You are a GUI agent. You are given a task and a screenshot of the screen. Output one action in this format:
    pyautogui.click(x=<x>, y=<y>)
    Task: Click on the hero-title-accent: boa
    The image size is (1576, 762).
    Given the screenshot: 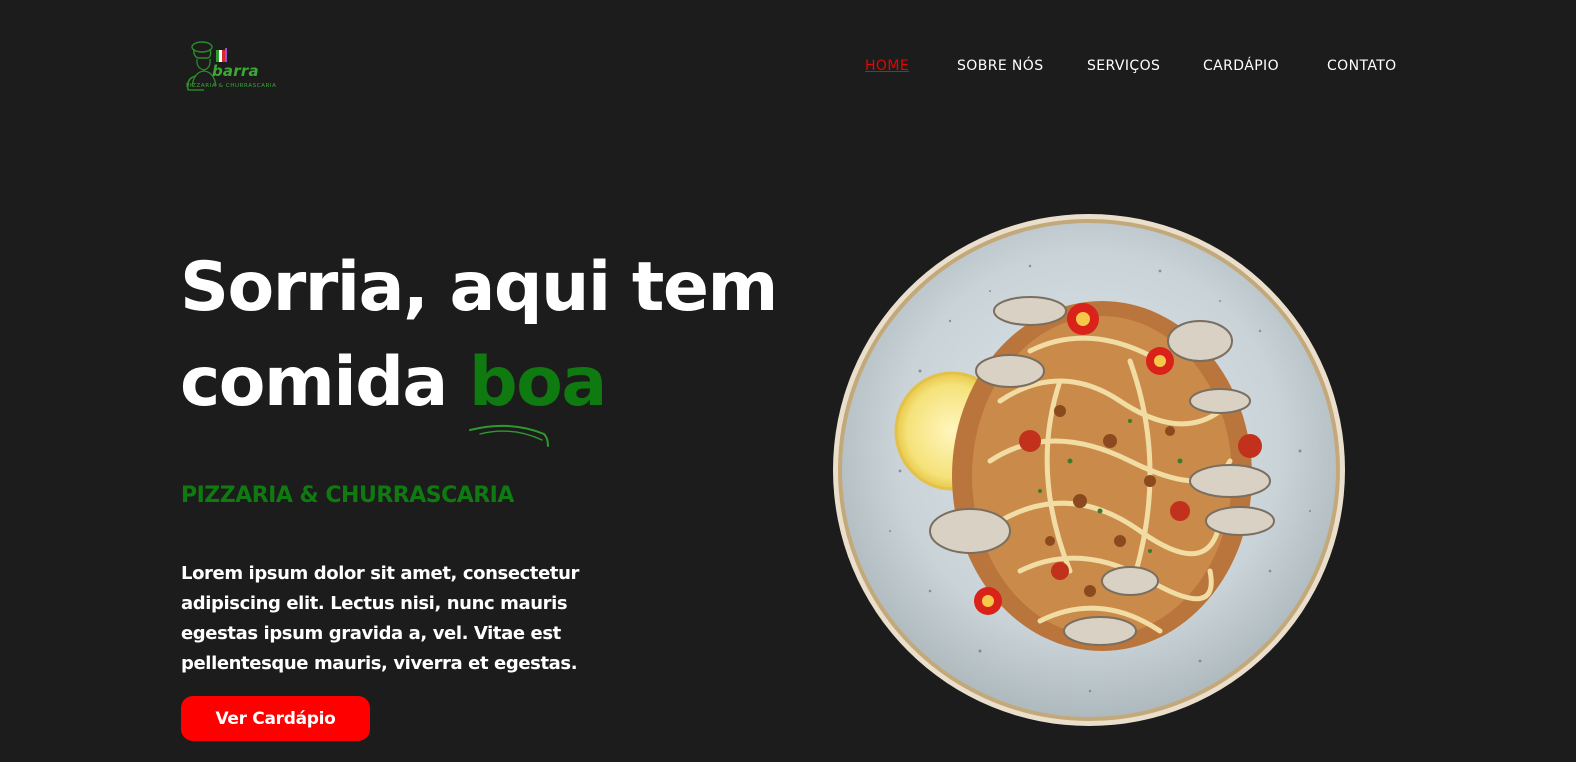 What is the action you would take?
    pyautogui.click(x=537, y=382)
    